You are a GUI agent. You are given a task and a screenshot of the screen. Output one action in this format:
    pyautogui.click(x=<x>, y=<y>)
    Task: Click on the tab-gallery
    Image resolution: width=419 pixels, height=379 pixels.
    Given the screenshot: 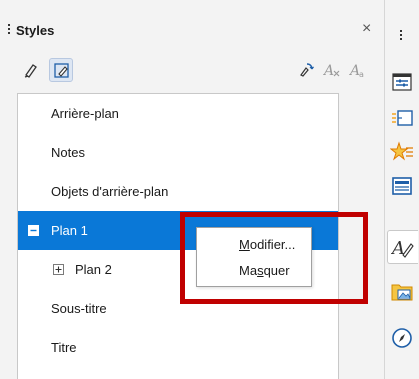 What is the action you would take?
    pyautogui.click(x=402, y=292)
    